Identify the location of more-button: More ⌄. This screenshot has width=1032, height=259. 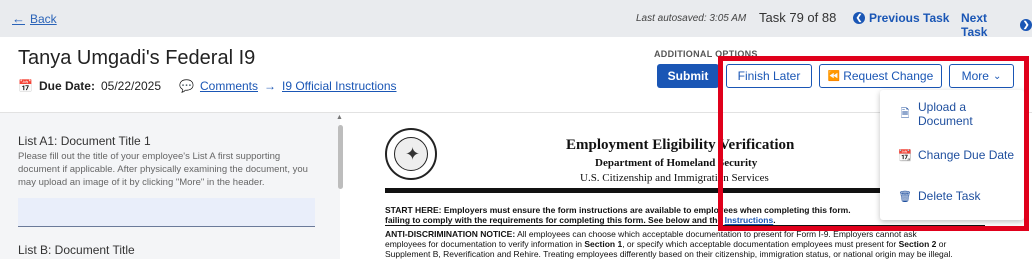
(981, 76).